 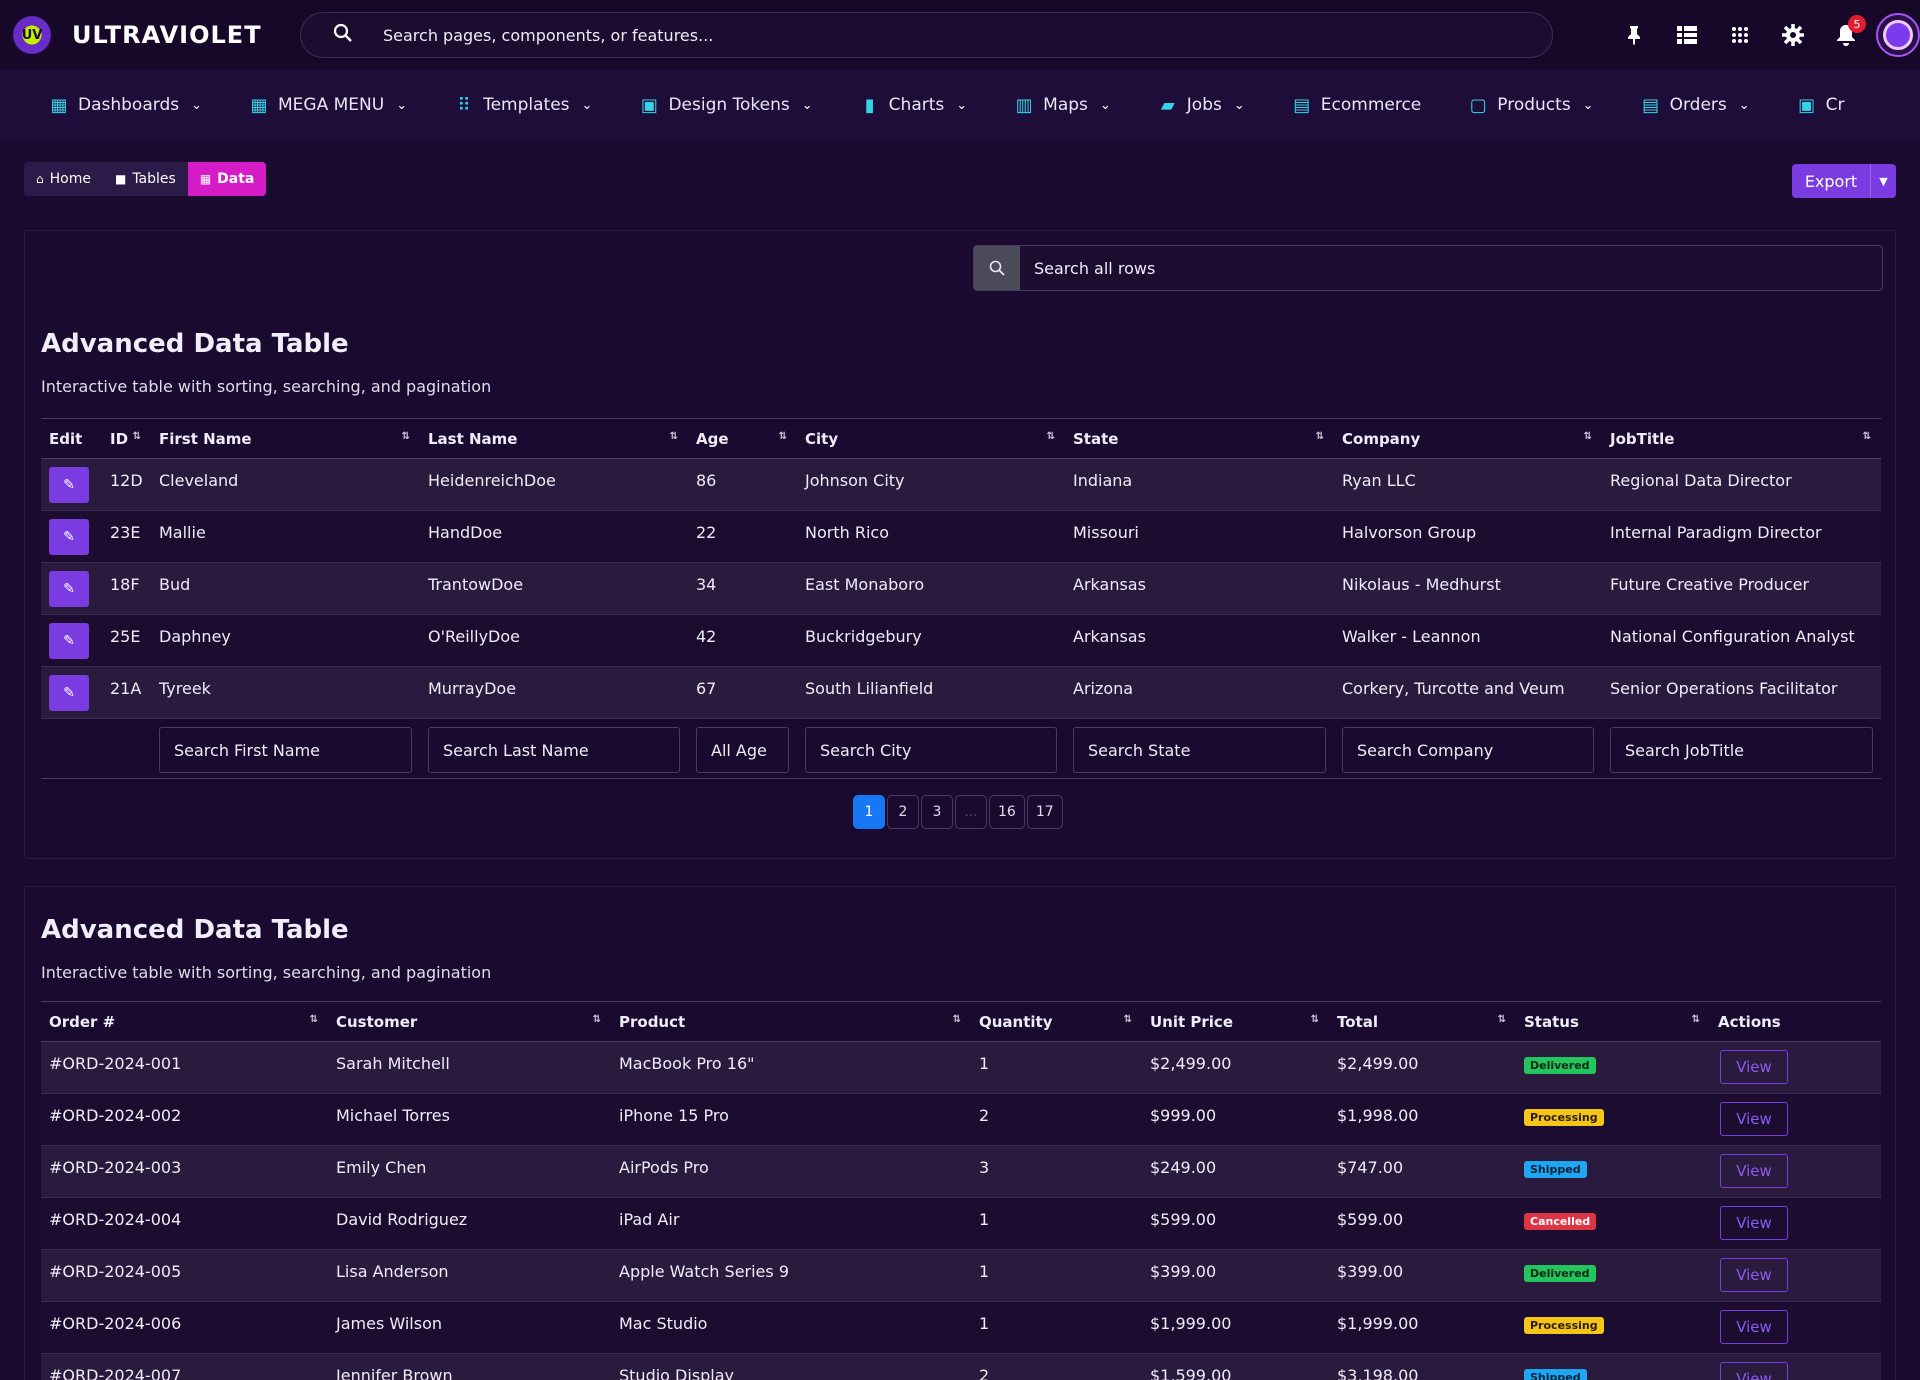 What do you see at coordinates (913, 105) in the screenshot?
I see `nav-item-charts: ▮ Charts ⌄` at bounding box center [913, 105].